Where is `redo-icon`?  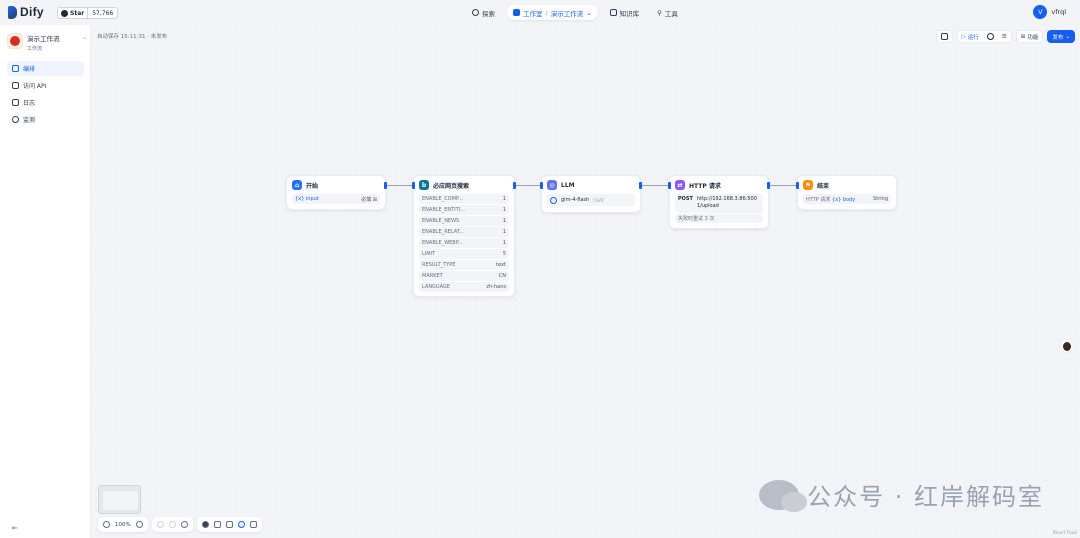
redo-icon is located at coordinates (172, 524).